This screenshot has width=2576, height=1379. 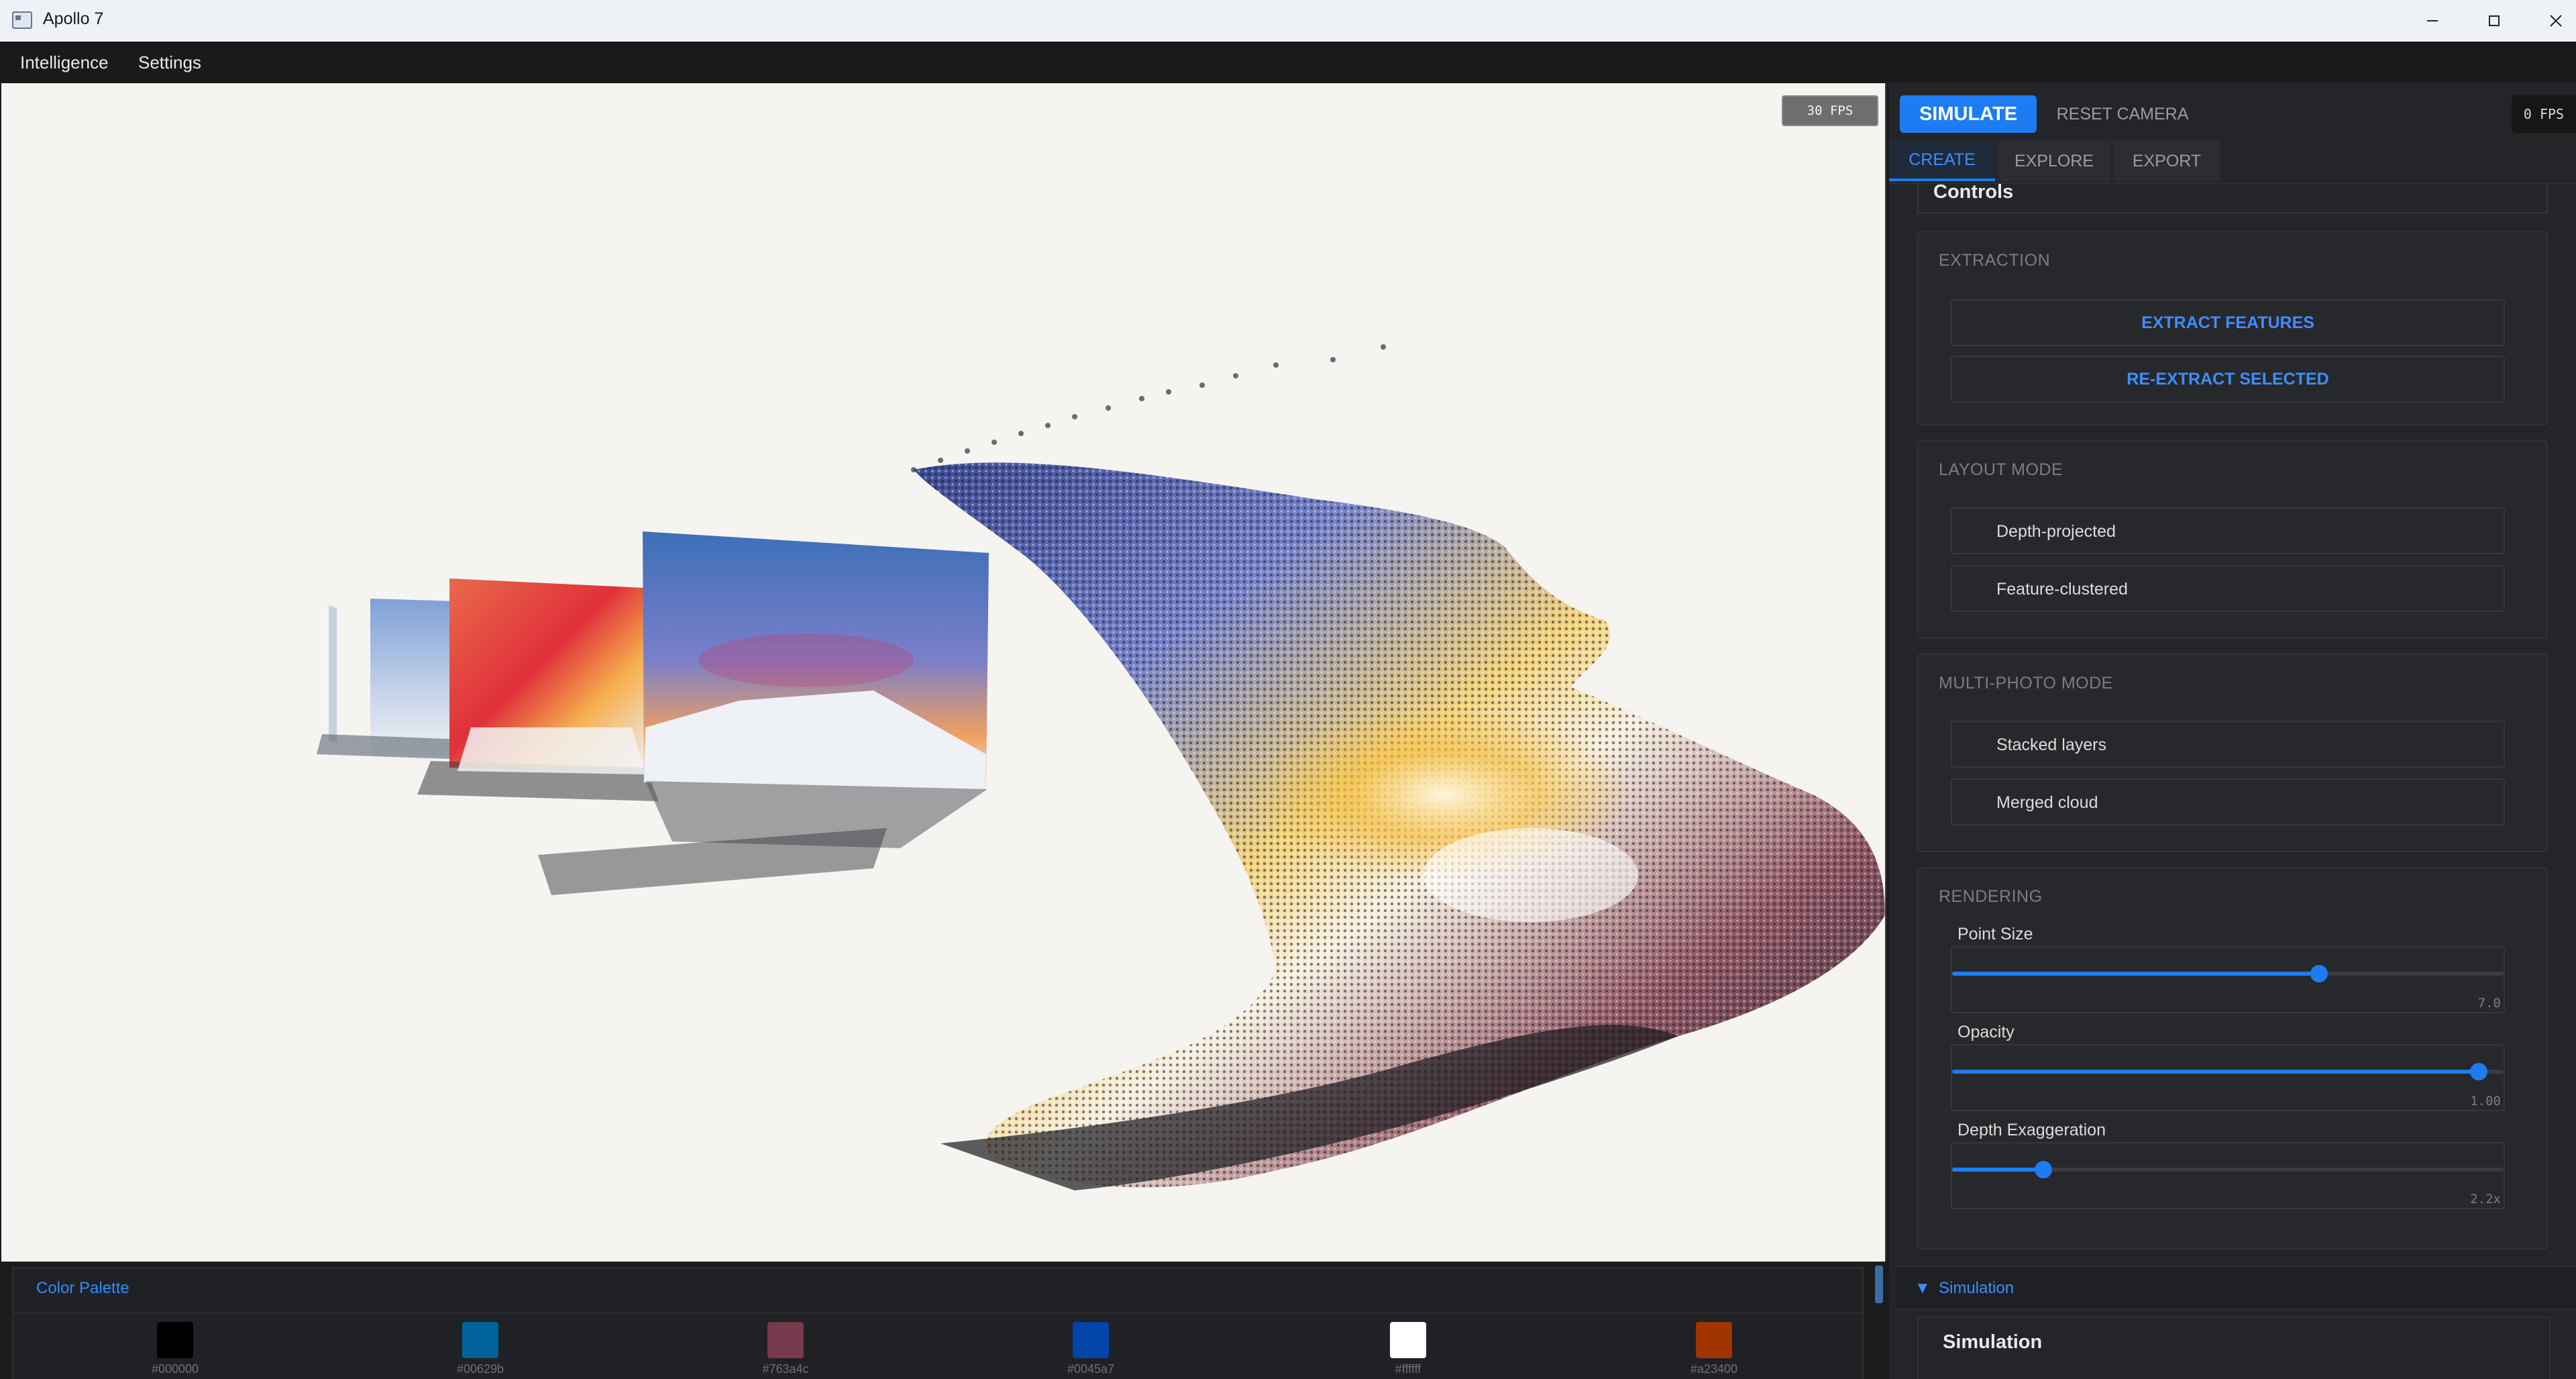 What do you see at coordinates (2054, 161) in the screenshot?
I see `tab-explore: EXPLORE` at bounding box center [2054, 161].